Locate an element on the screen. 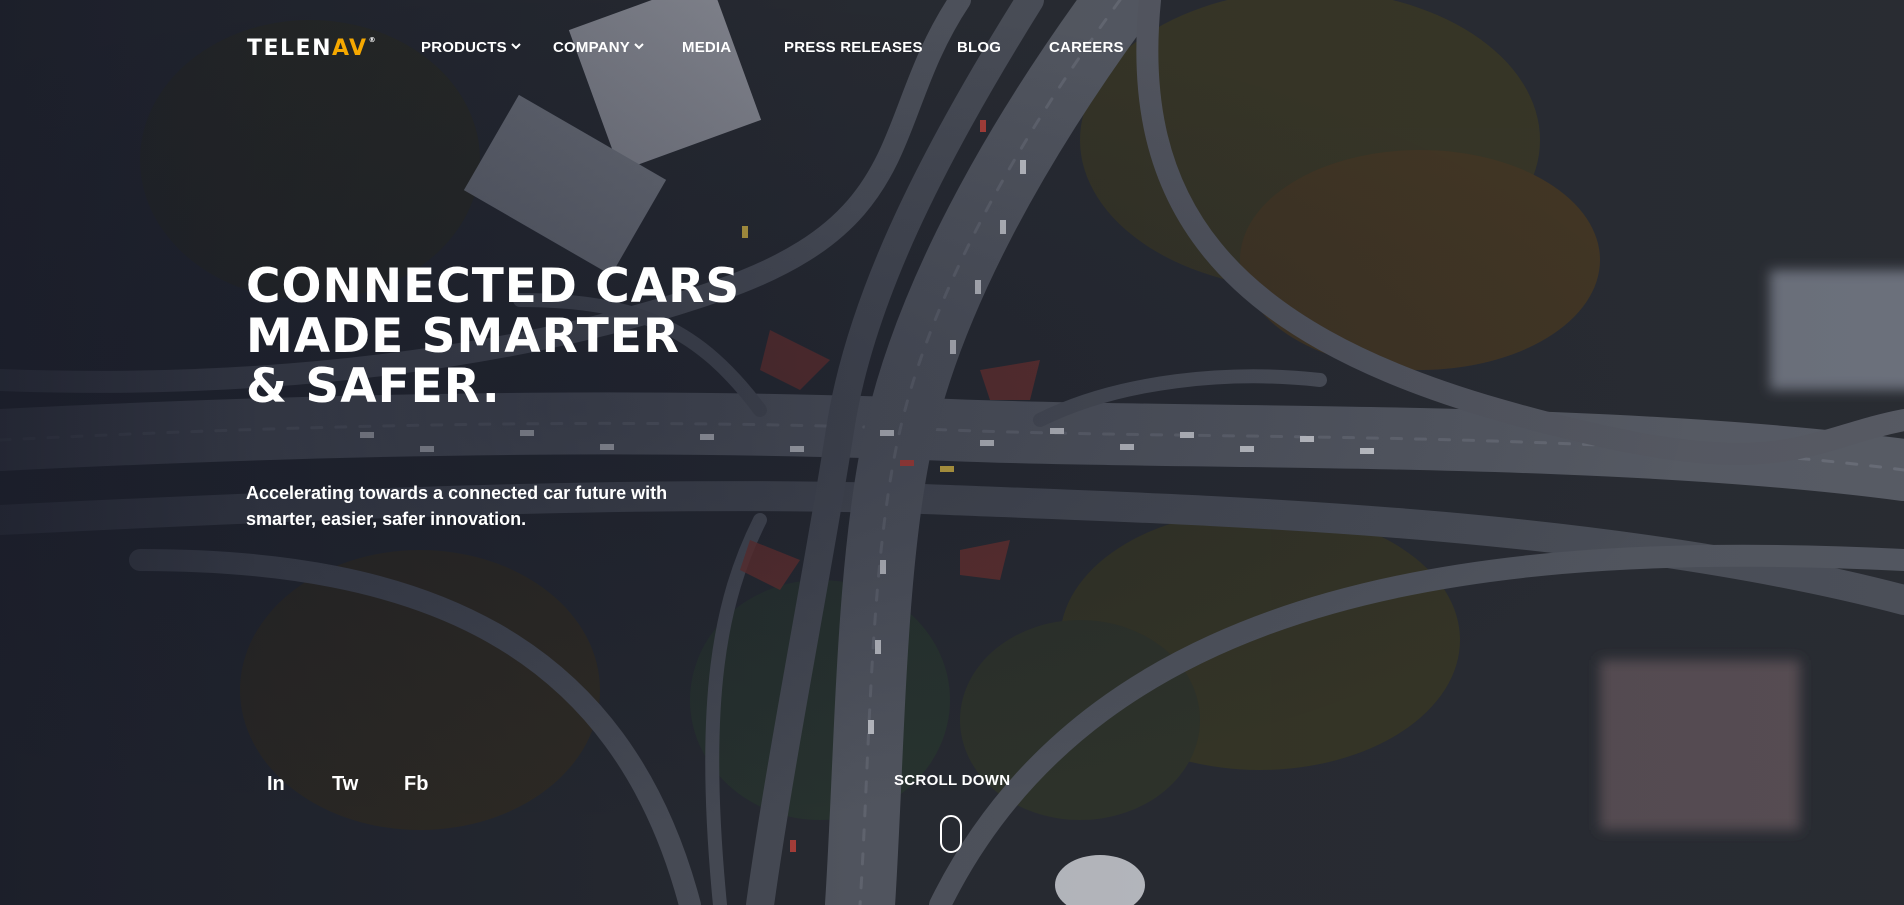 The width and height of the screenshot is (1904, 905). nav-item-label: MEDIA is located at coordinates (707, 47).